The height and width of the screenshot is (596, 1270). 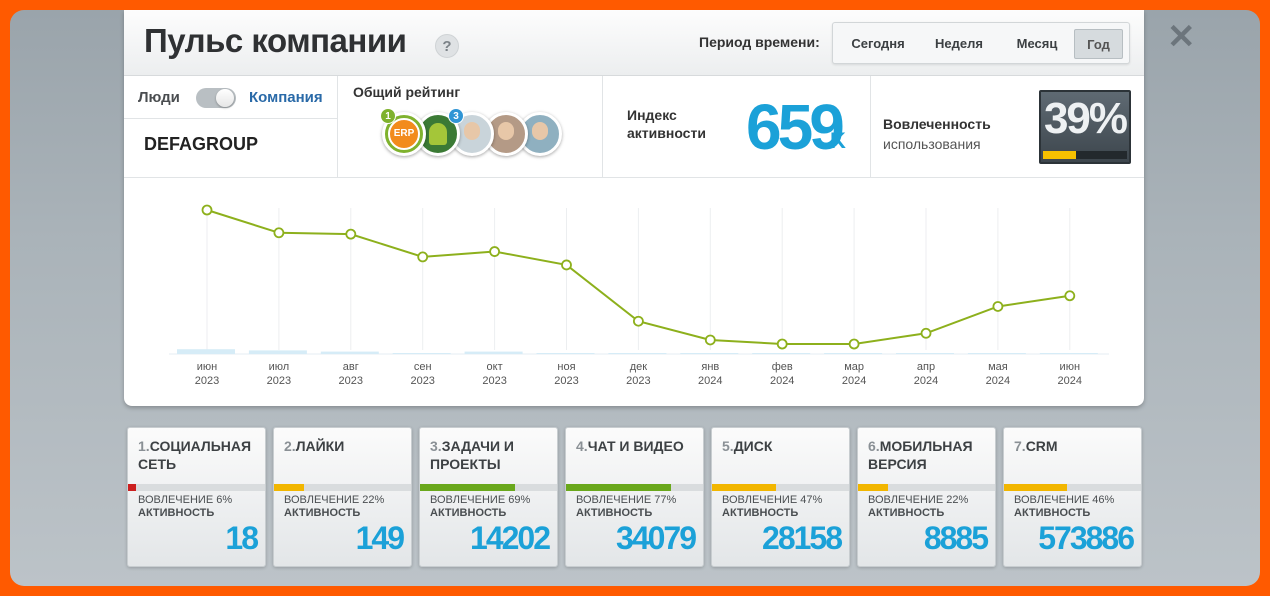 What do you see at coordinates (656, 538) in the screenshot?
I see `tool-activity-value: 34079` at bounding box center [656, 538].